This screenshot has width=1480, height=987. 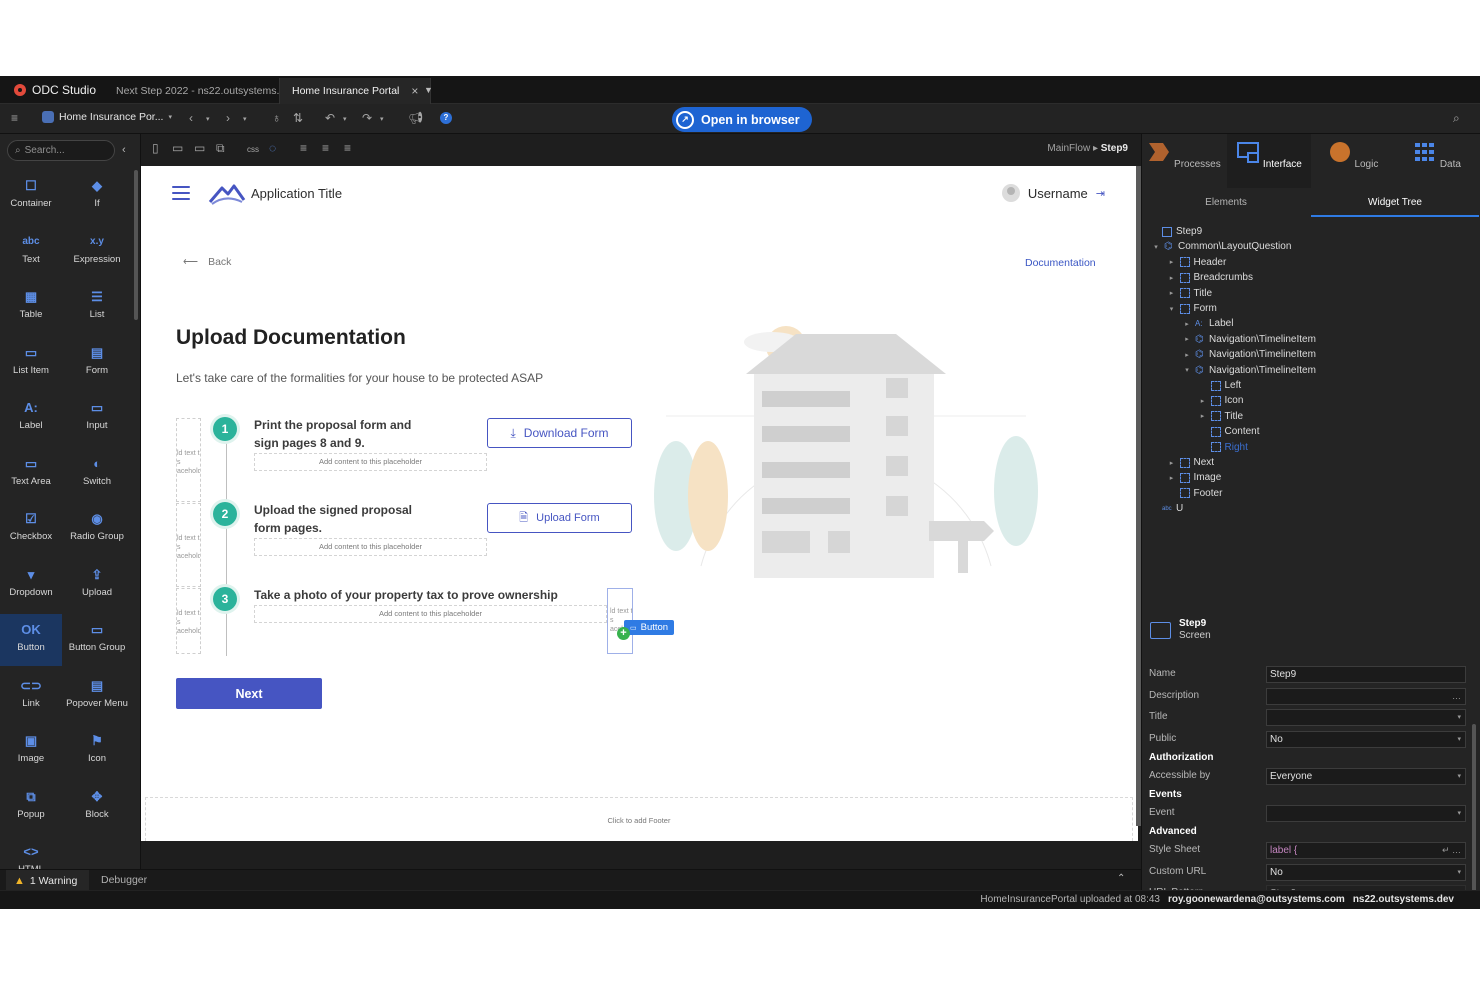 What do you see at coordinates (347, 148) in the screenshot?
I see `align-right-icon: ≡` at bounding box center [347, 148].